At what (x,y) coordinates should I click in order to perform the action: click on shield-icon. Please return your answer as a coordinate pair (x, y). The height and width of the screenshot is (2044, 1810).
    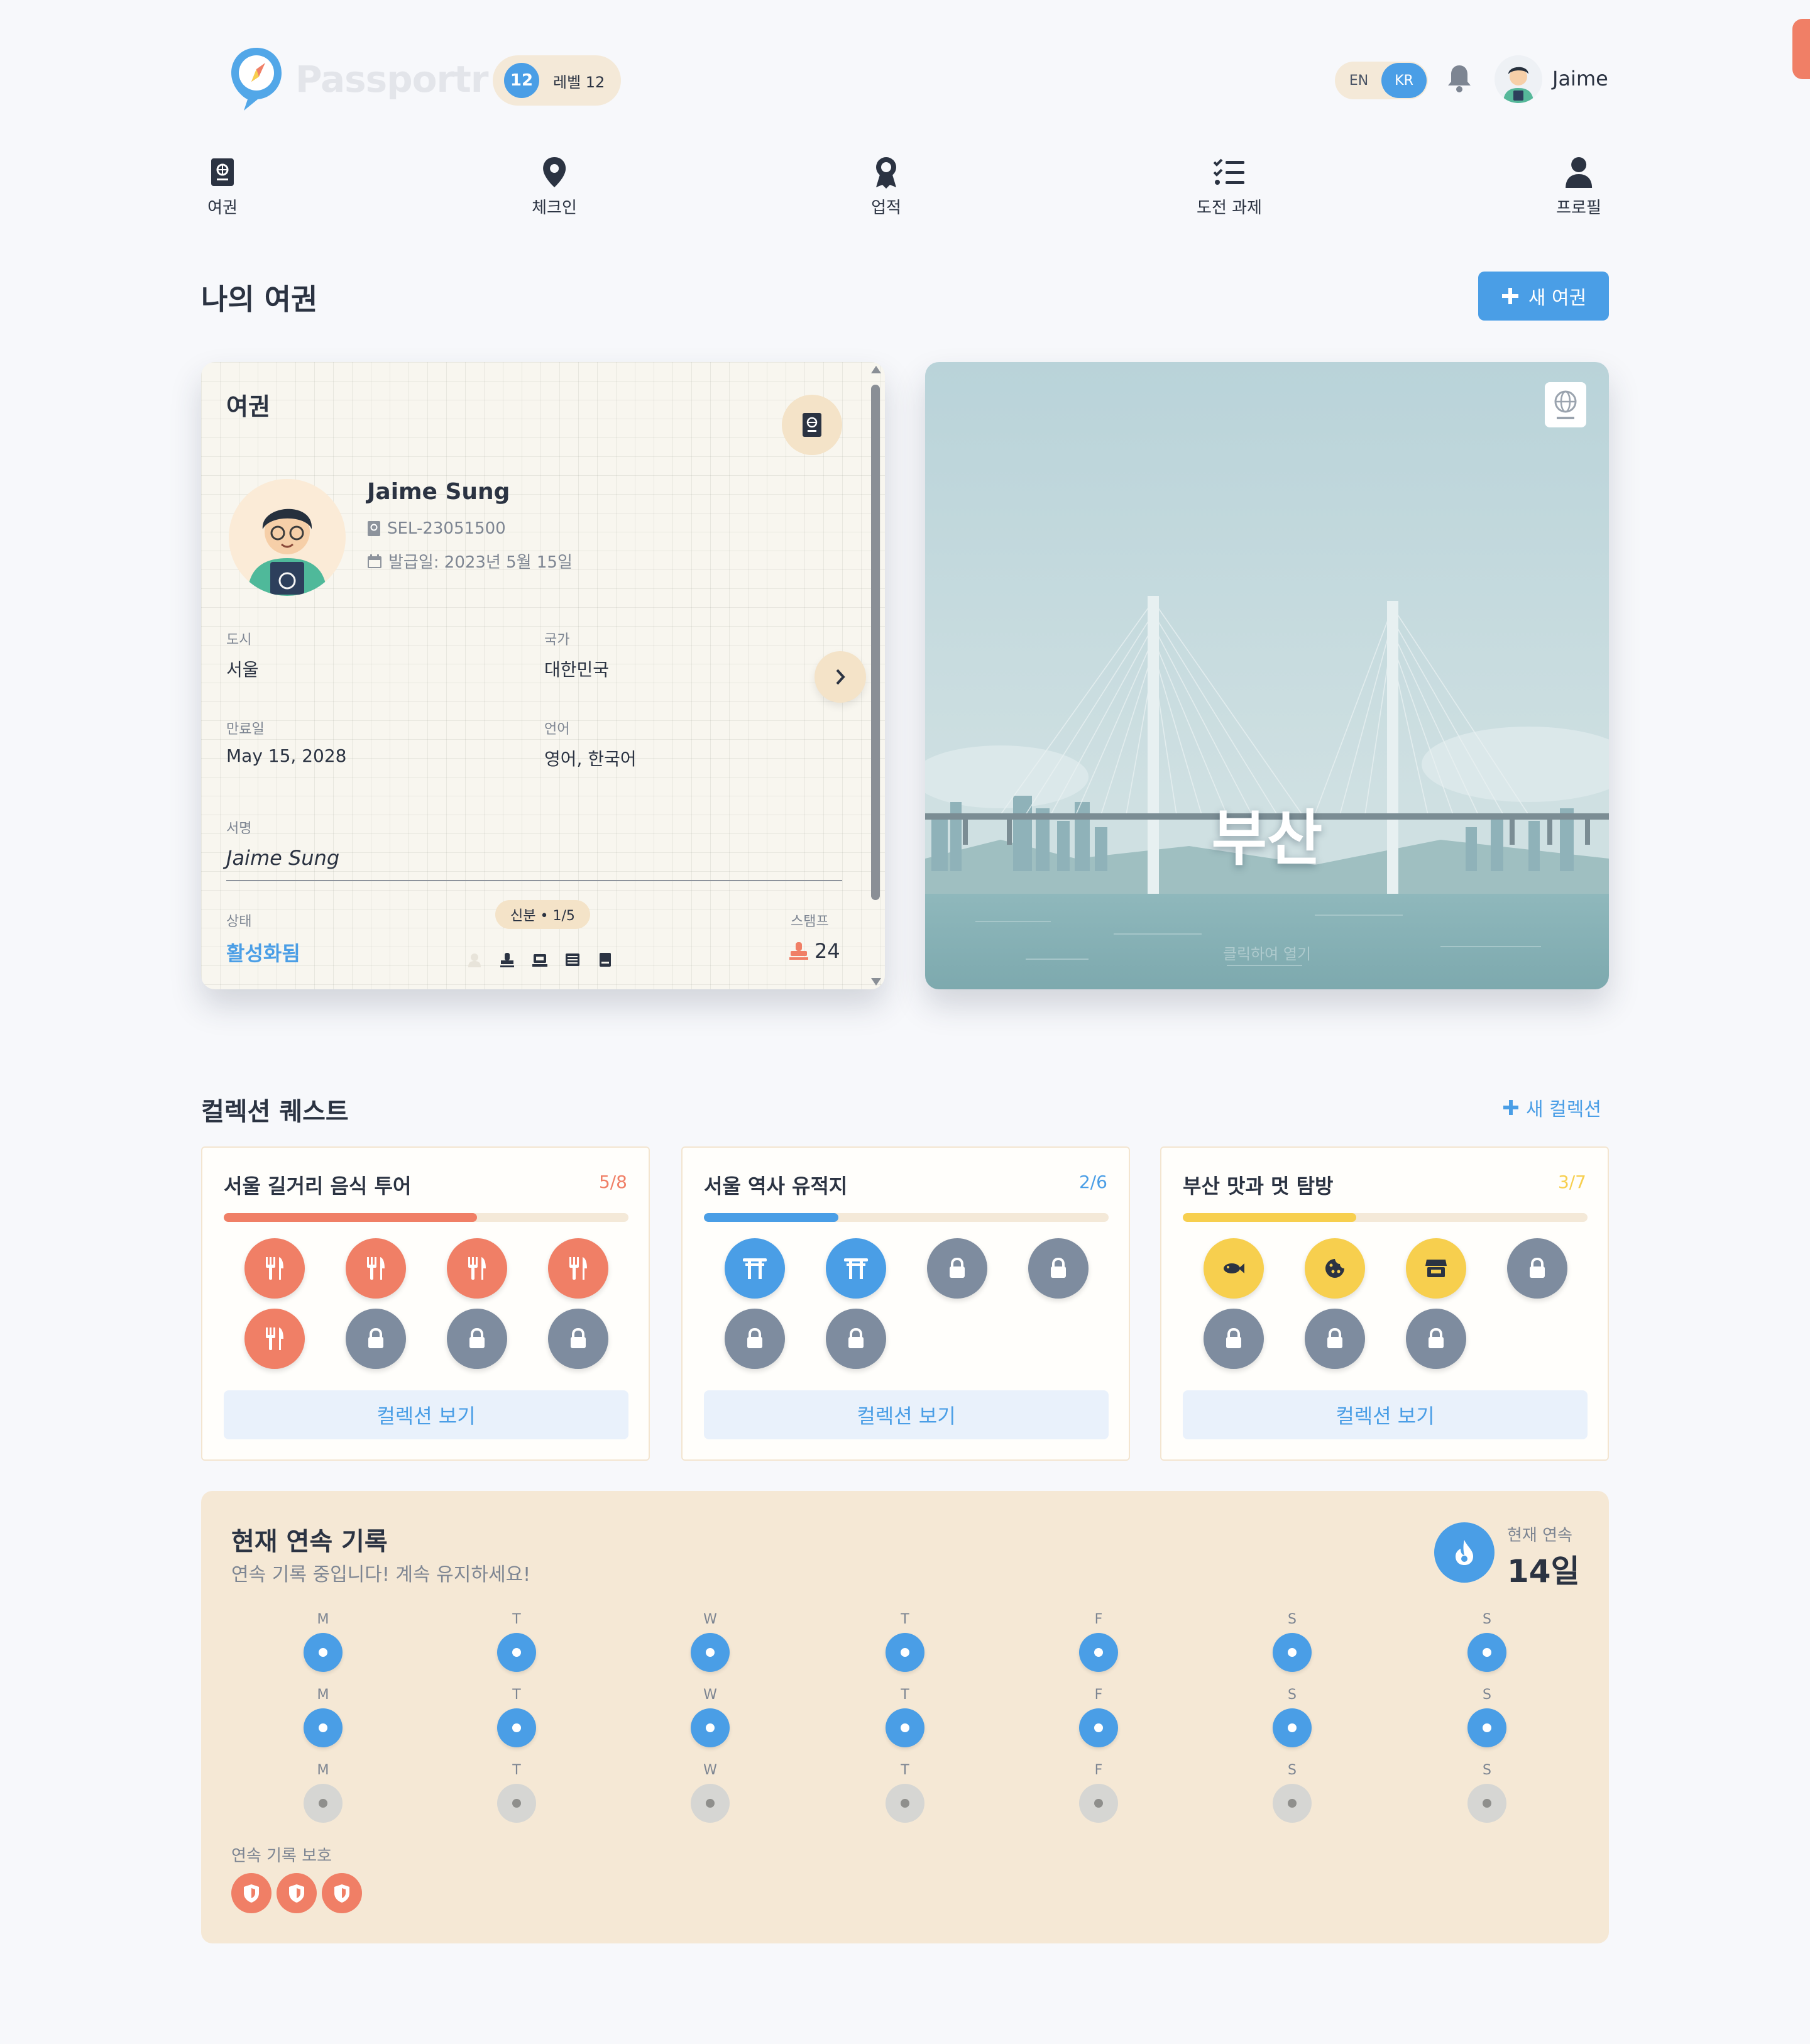
    Looking at the image, I should click on (251, 1893).